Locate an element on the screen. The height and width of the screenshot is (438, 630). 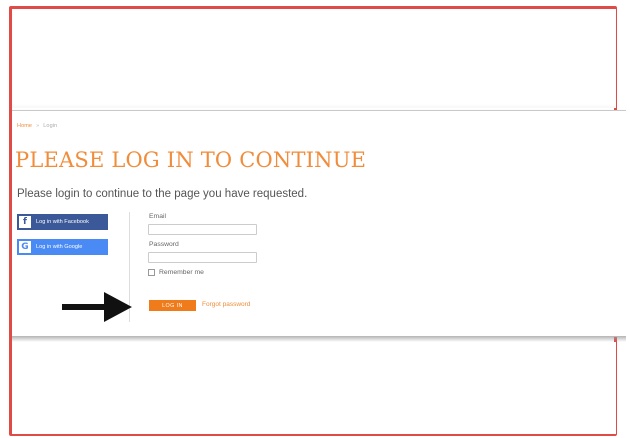
facebook-icon: f is located at coordinates (25, 222).